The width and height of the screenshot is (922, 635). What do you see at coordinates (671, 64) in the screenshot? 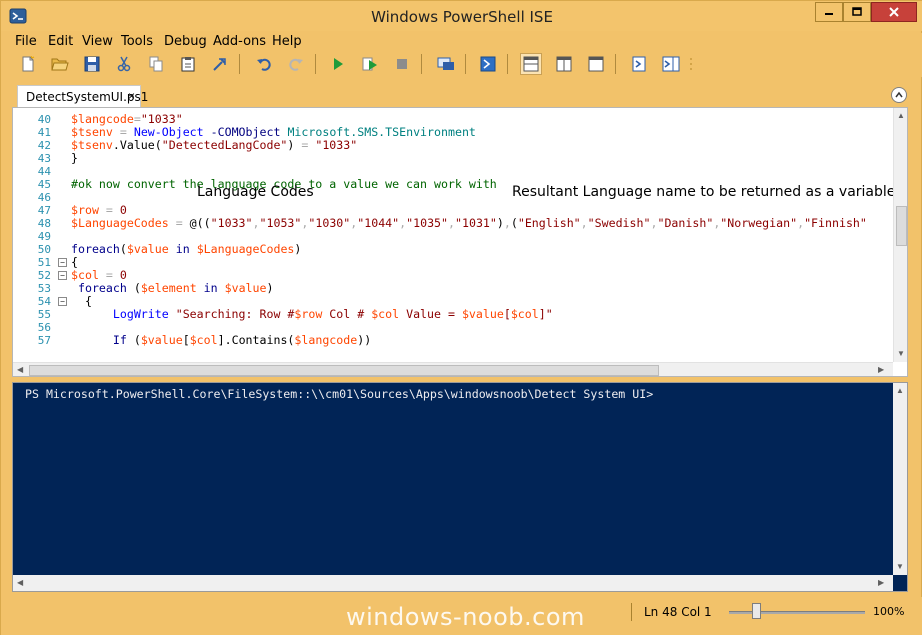
I see `show-command-addon-icon` at bounding box center [671, 64].